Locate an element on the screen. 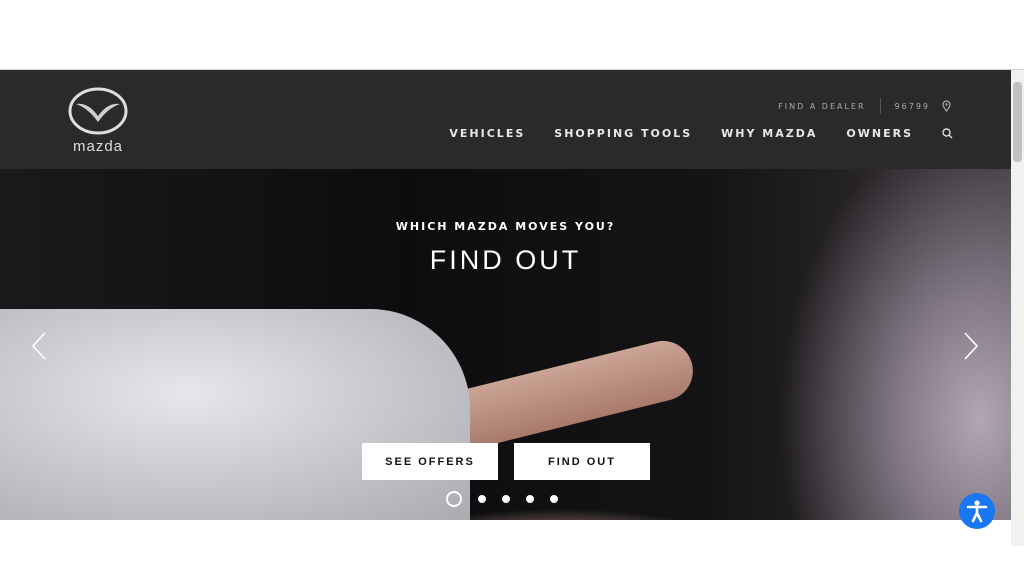 The height and width of the screenshot is (576, 1024). chevron-left-icon is located at coordinates (39, 346).